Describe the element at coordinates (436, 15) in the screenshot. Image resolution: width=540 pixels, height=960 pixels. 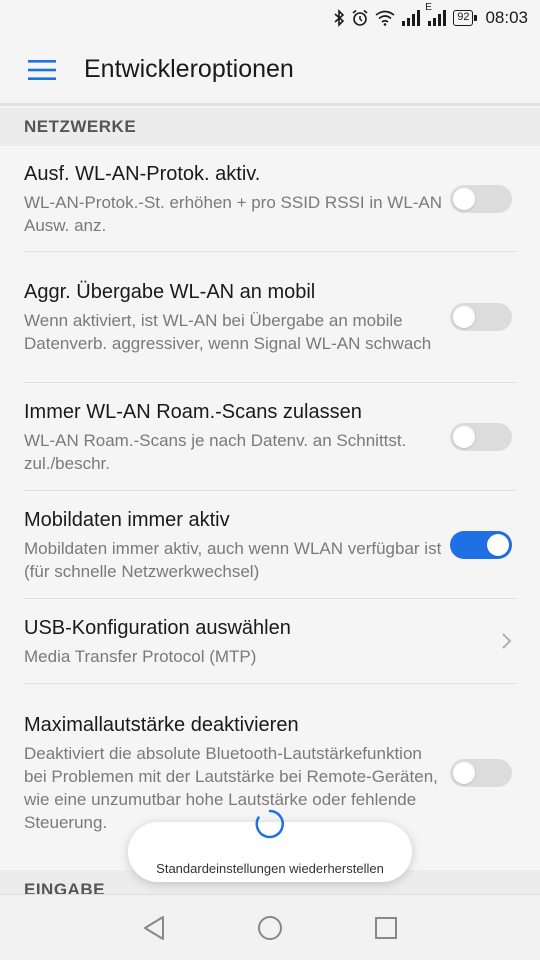
I see `signal-e-icon: E` at that location.